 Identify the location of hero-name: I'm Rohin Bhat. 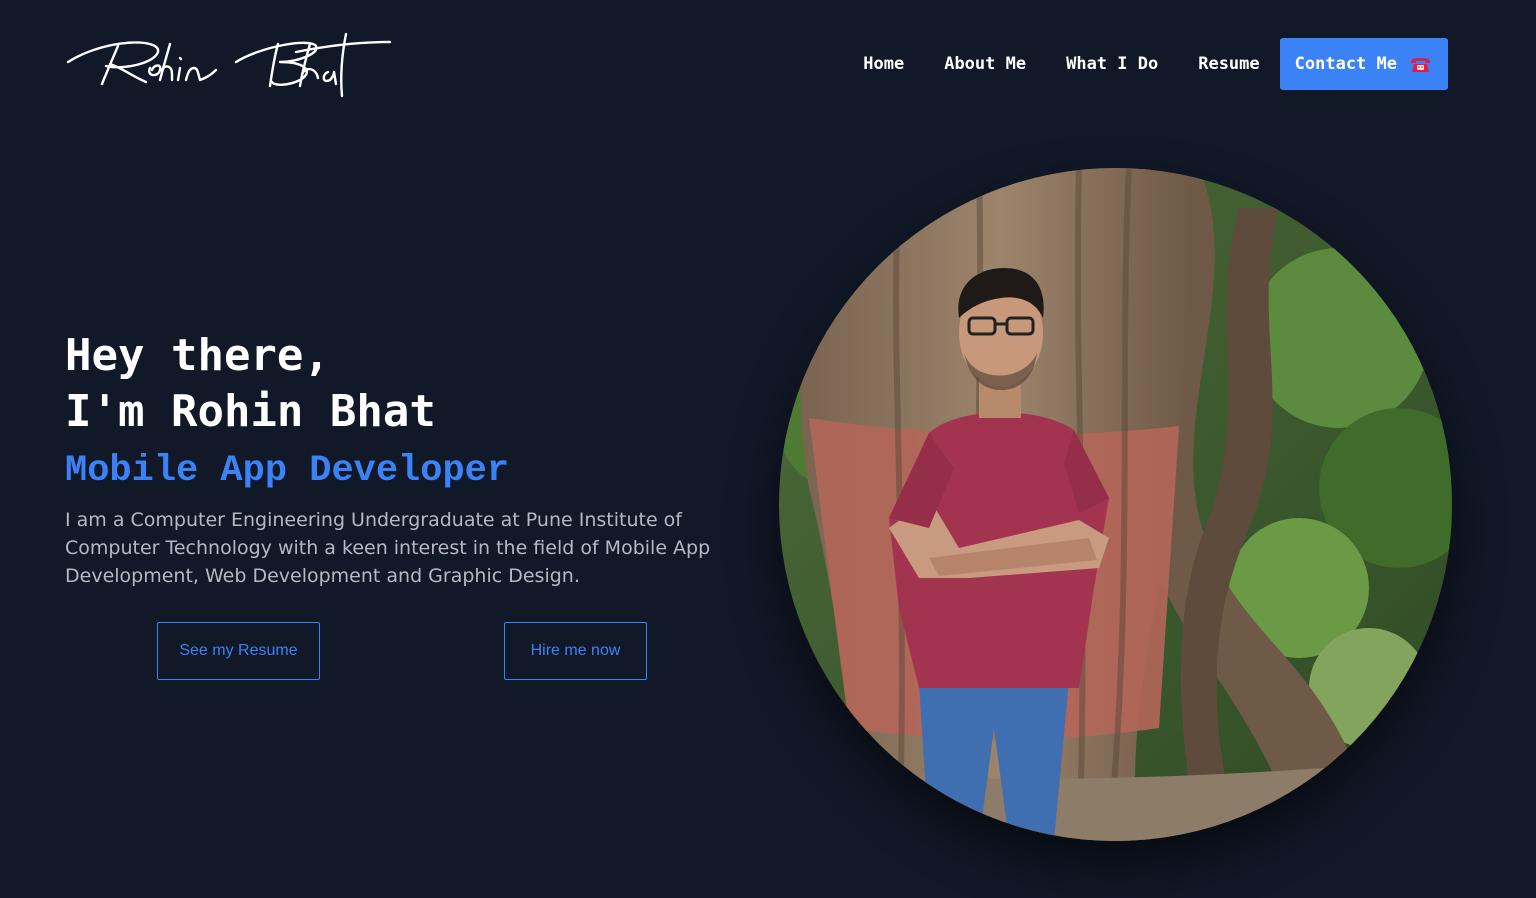
(250, 411).